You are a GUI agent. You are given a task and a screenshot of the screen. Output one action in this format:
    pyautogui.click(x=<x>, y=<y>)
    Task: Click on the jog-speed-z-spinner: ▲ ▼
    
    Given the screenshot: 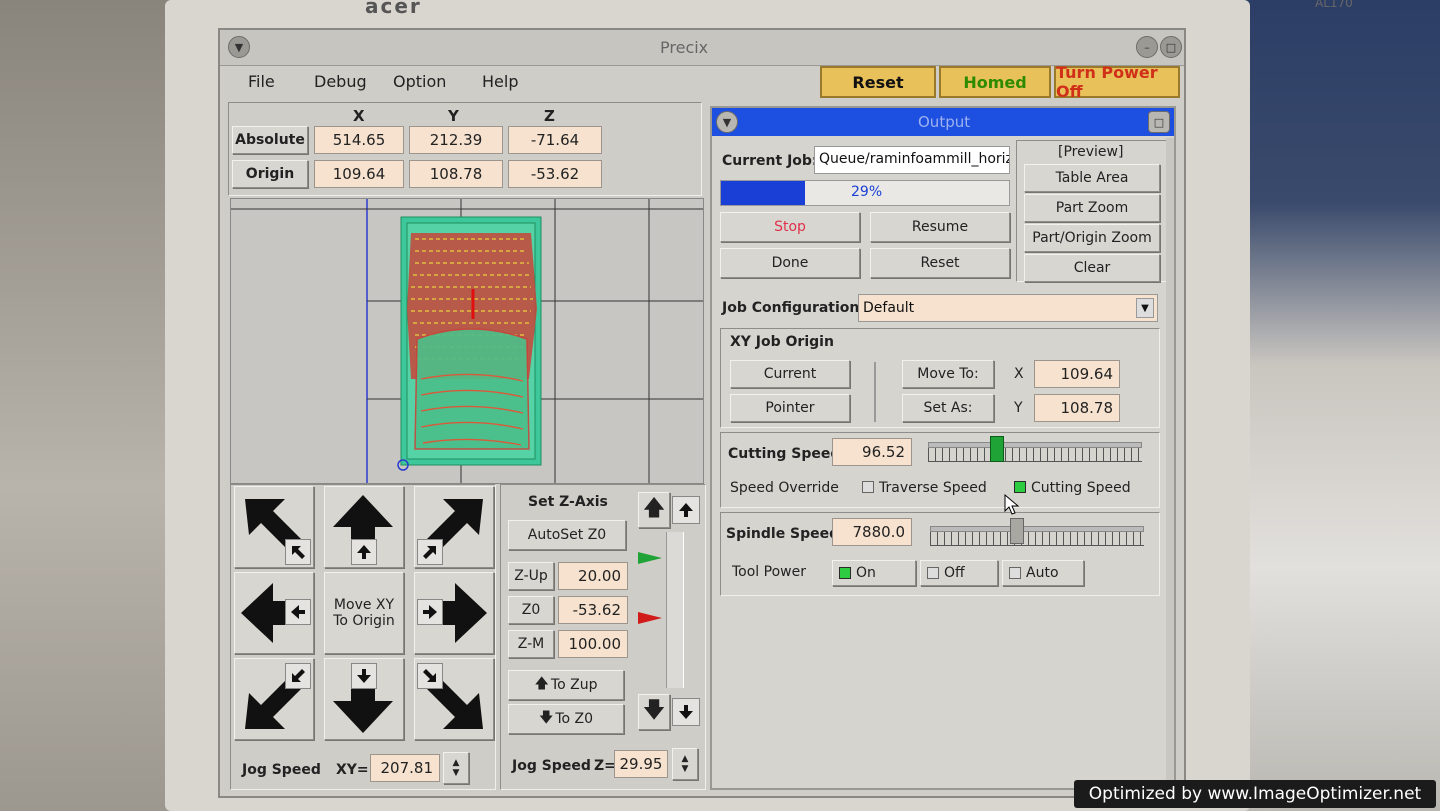 What is the action you would take?
    pyautogui.click(x=685, y=764)
    